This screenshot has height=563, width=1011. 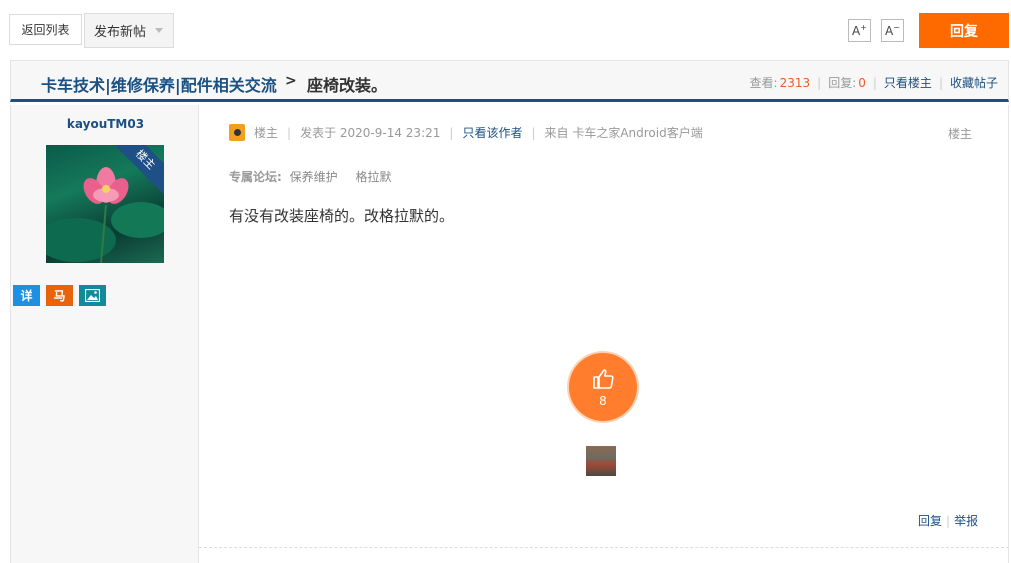 What do you see at coordinates (266, 133) in the screenshot?
I see `author-role: 楼主` at bounding box center [266, 133].